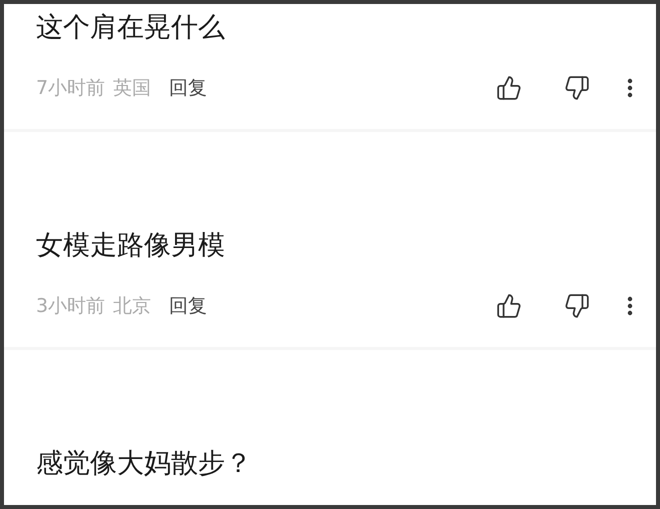 The width and height of the screenshot is (660, 509). I want to click on comment-location: 北京, so click(132, 306).